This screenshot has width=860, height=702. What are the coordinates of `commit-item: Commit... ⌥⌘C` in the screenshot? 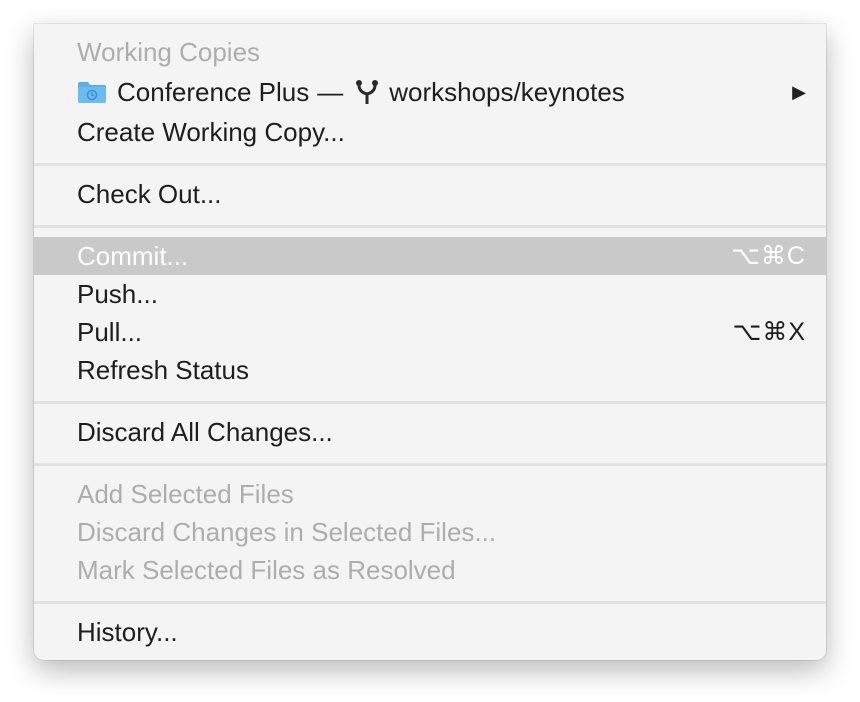 It's located at (430, 256).